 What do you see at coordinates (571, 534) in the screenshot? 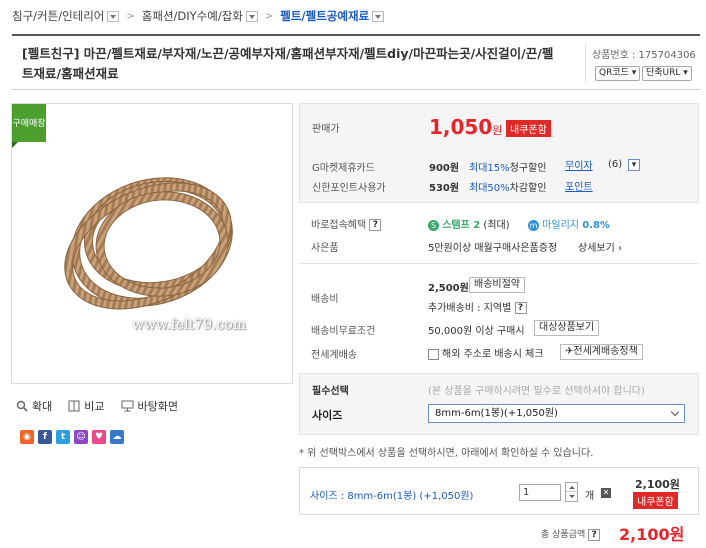
I see `total-label: 총 상품금액 ?` at bounding box center [571, 534].